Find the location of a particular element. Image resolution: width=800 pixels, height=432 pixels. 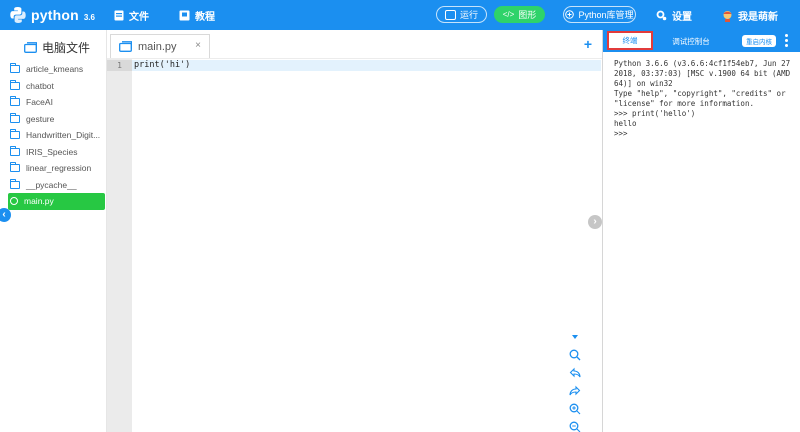

line-gutter: 1 is located at coordinates (119, 245).